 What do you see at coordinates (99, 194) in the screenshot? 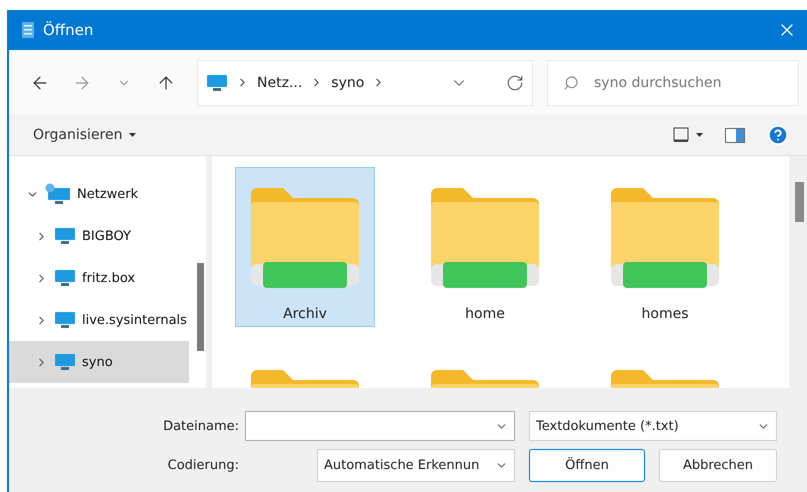
I see `sidebar-item: Netzwerk` at bounding box center [99, 194].